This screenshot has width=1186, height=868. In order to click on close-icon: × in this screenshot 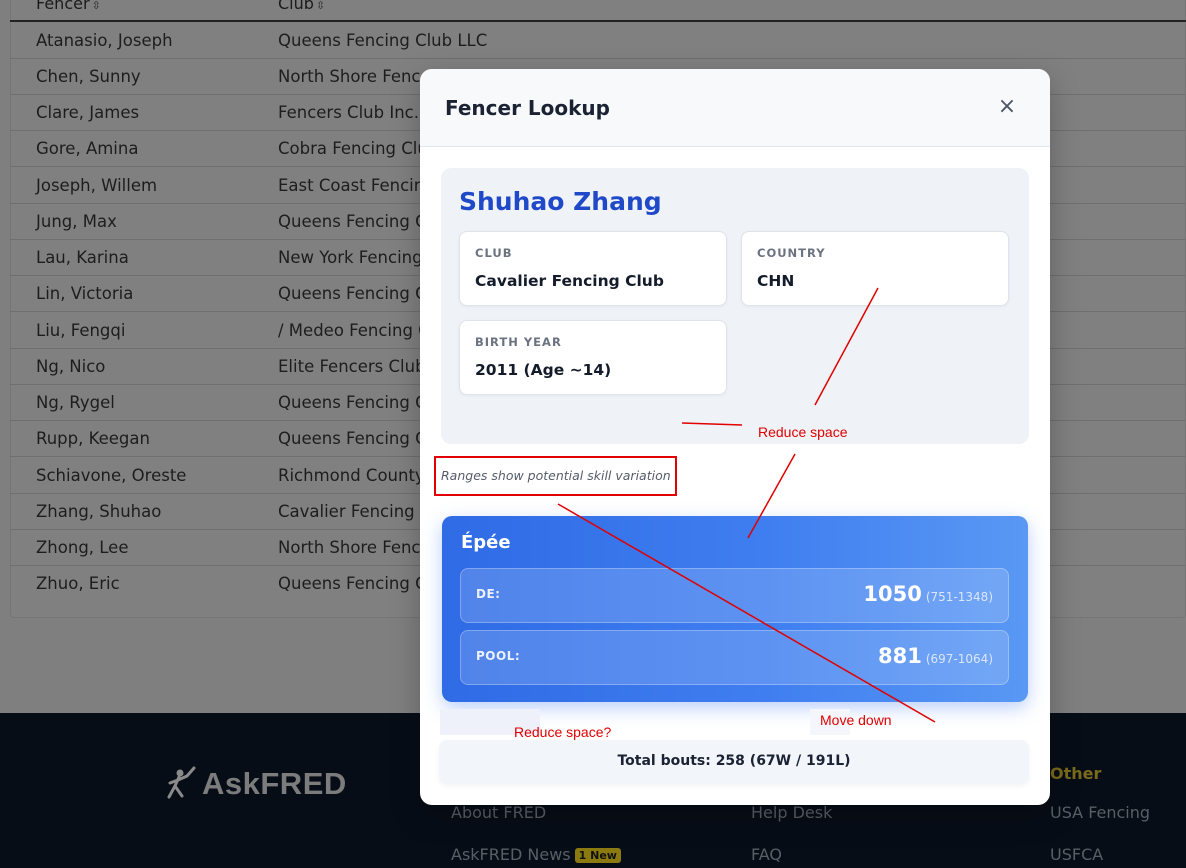, I will do `click(1007, 108)`.